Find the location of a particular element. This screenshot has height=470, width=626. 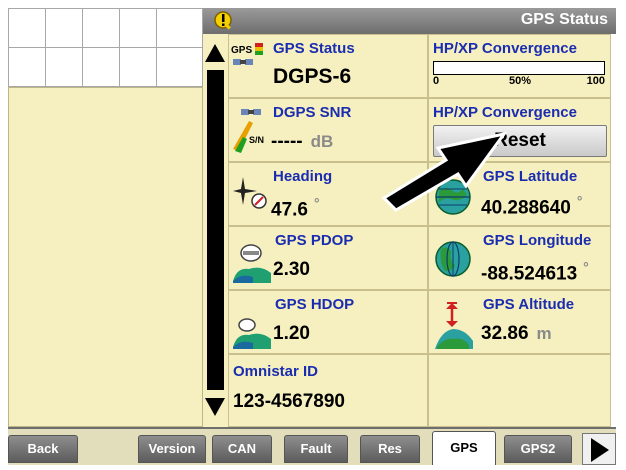

omnistar-id-cell: Omnistar ID 123-4567890 is located at coordinates (328, 390).